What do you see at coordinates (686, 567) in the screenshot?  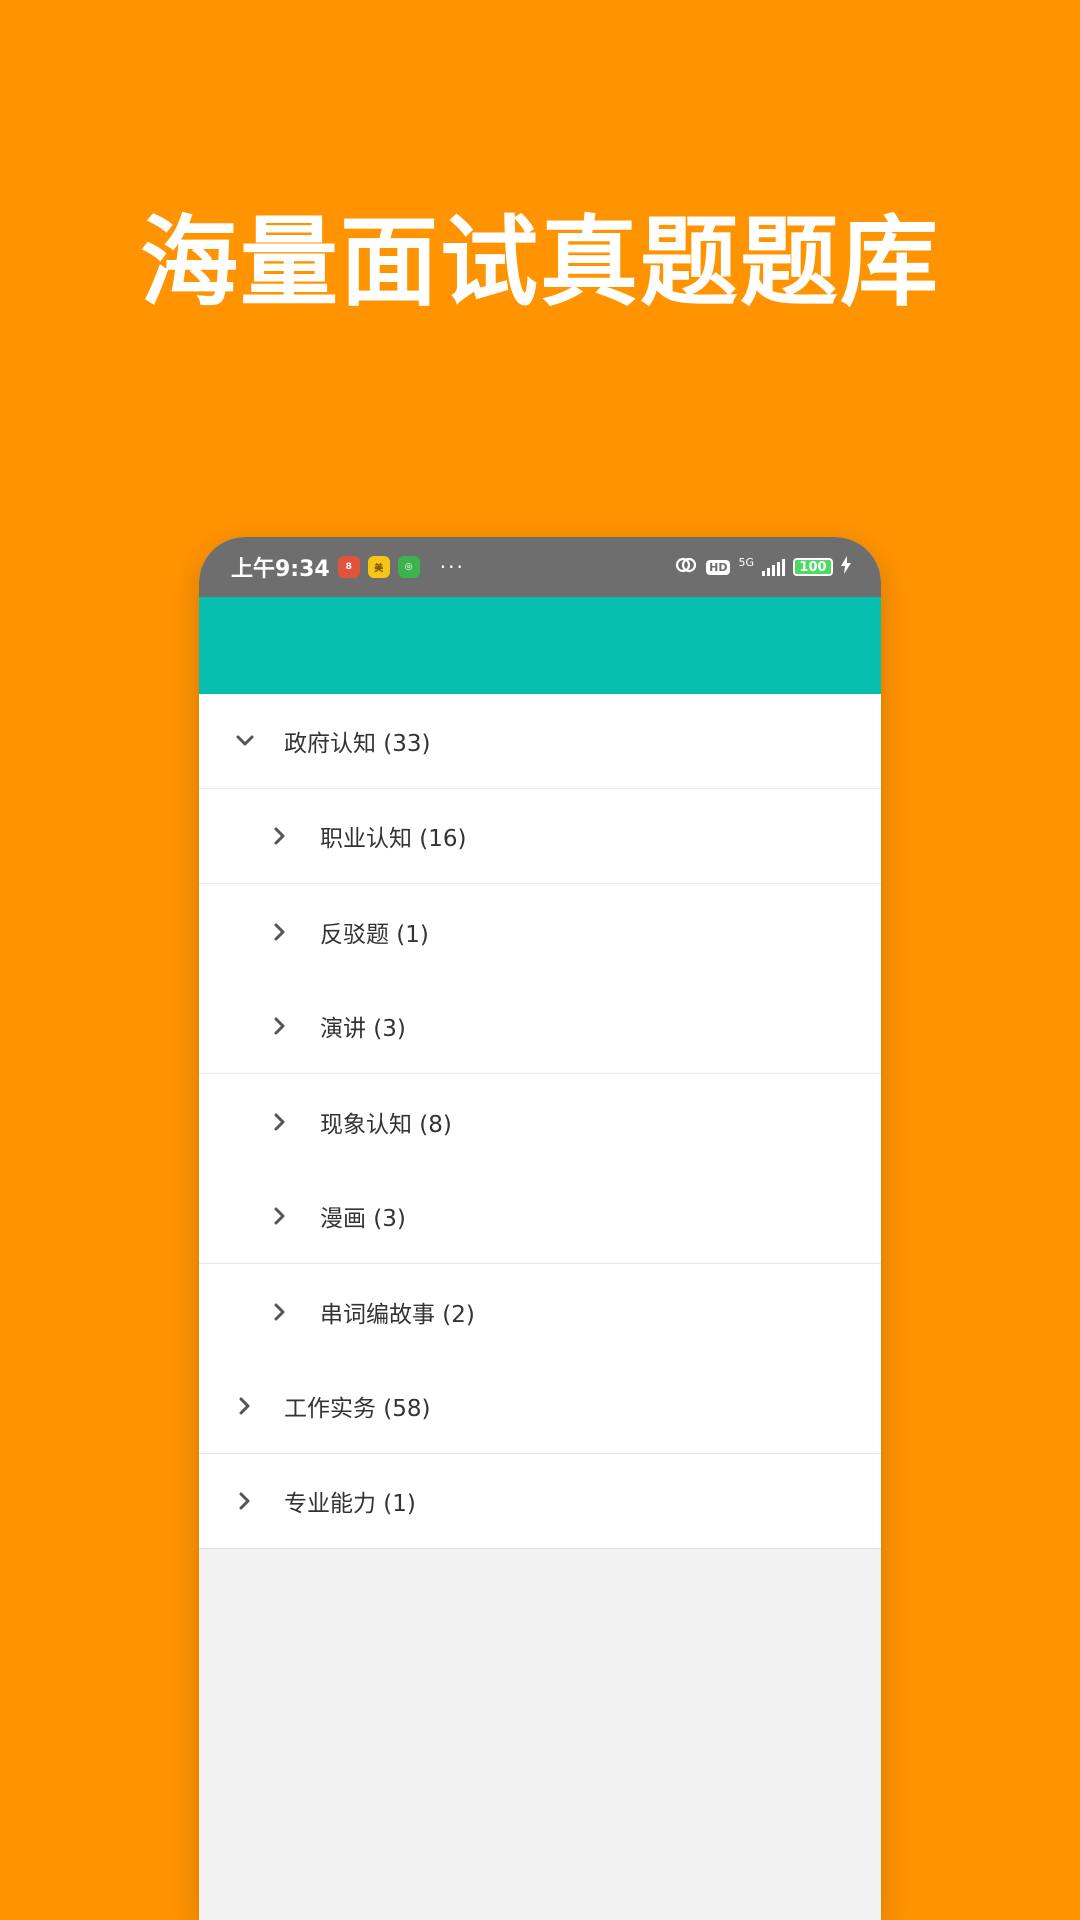 I see `link-icon` at bounding box center [686, 567].